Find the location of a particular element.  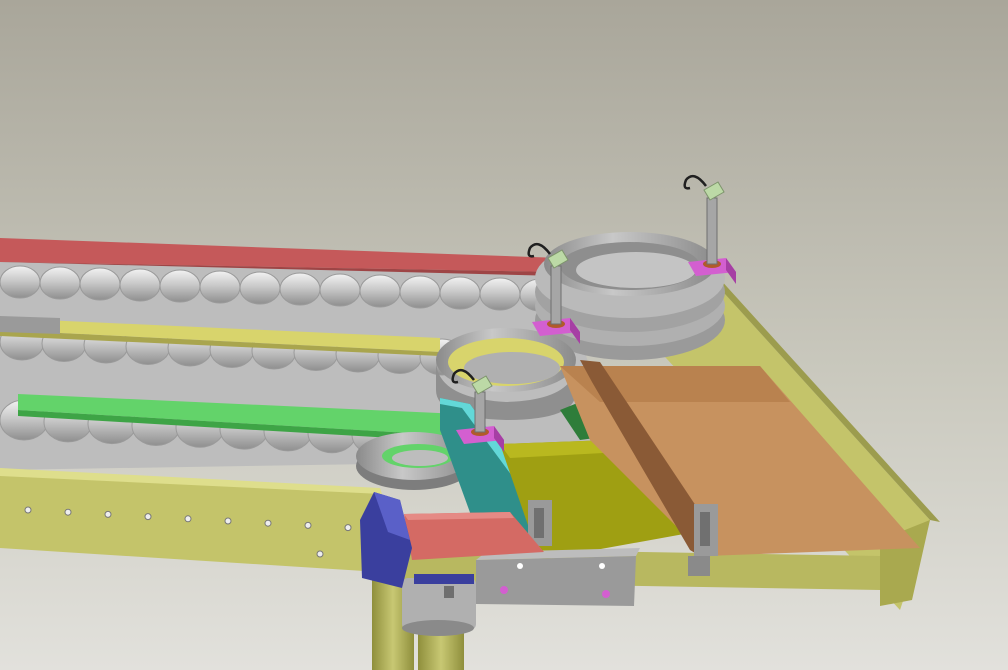

large-bearing-ring is located at coordinates (630, 296).